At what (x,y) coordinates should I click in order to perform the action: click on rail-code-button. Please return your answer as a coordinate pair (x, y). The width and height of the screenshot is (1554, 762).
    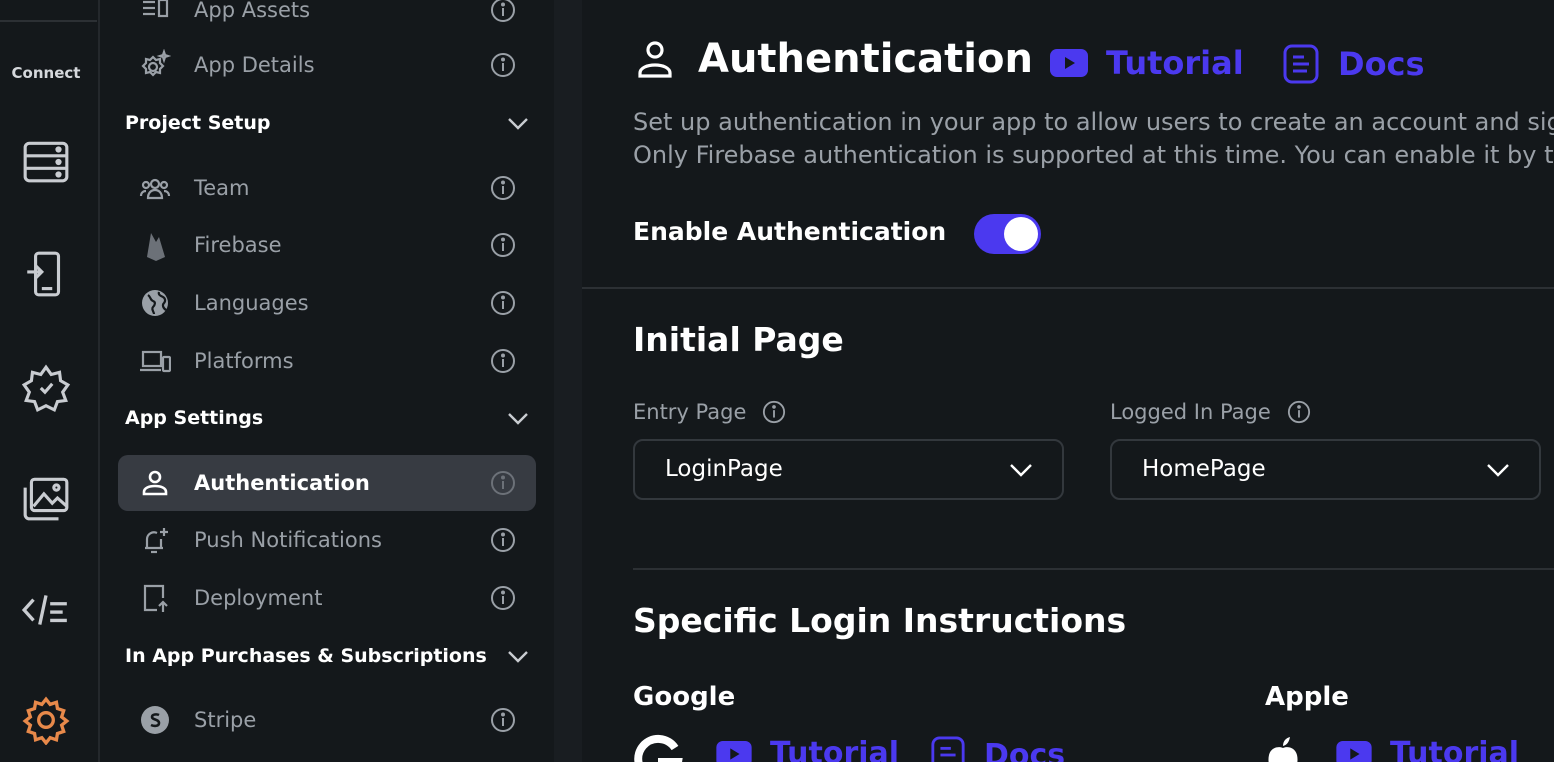
    Looking at the image, I should click on (46, 610).